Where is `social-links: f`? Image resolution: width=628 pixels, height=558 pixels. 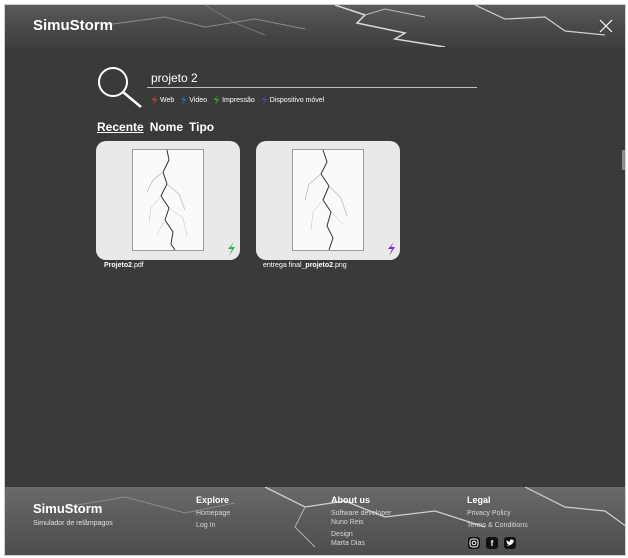 social-links: f is located at coordinates (492, 543).